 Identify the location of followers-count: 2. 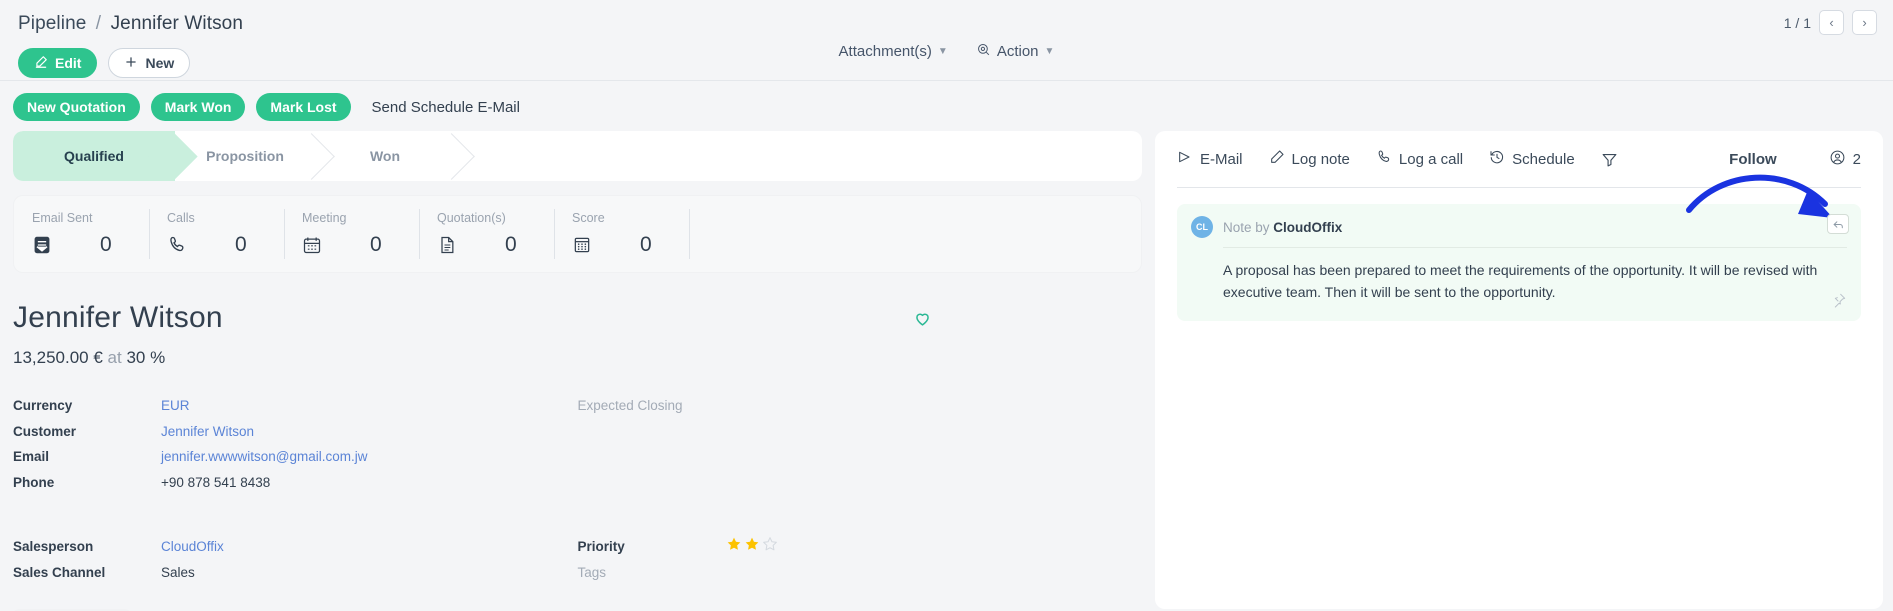
(1856, 159).